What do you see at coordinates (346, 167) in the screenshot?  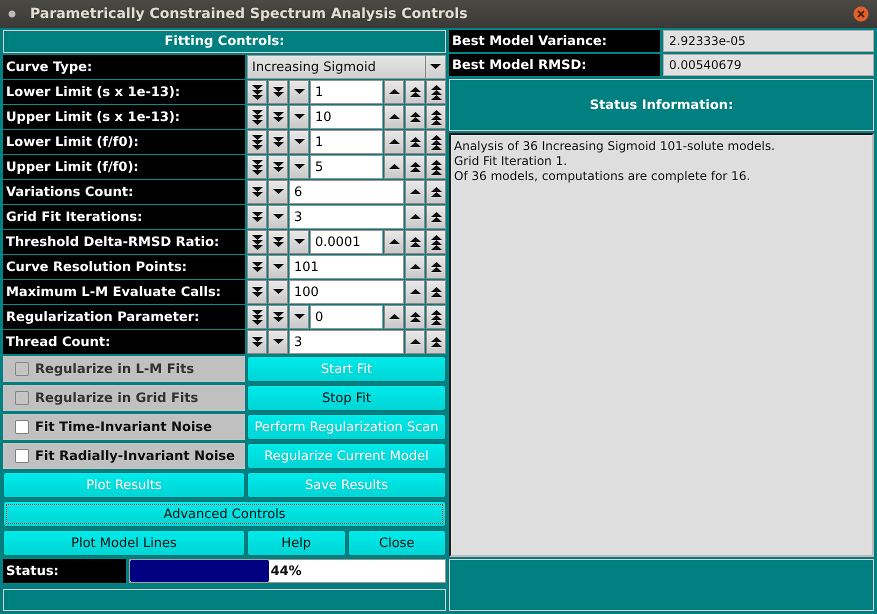 I see `value-field: 5` at bounding box center [346, 167].